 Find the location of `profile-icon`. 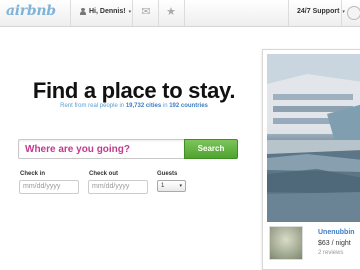

profile-icon is located at coordinates (353, 13).